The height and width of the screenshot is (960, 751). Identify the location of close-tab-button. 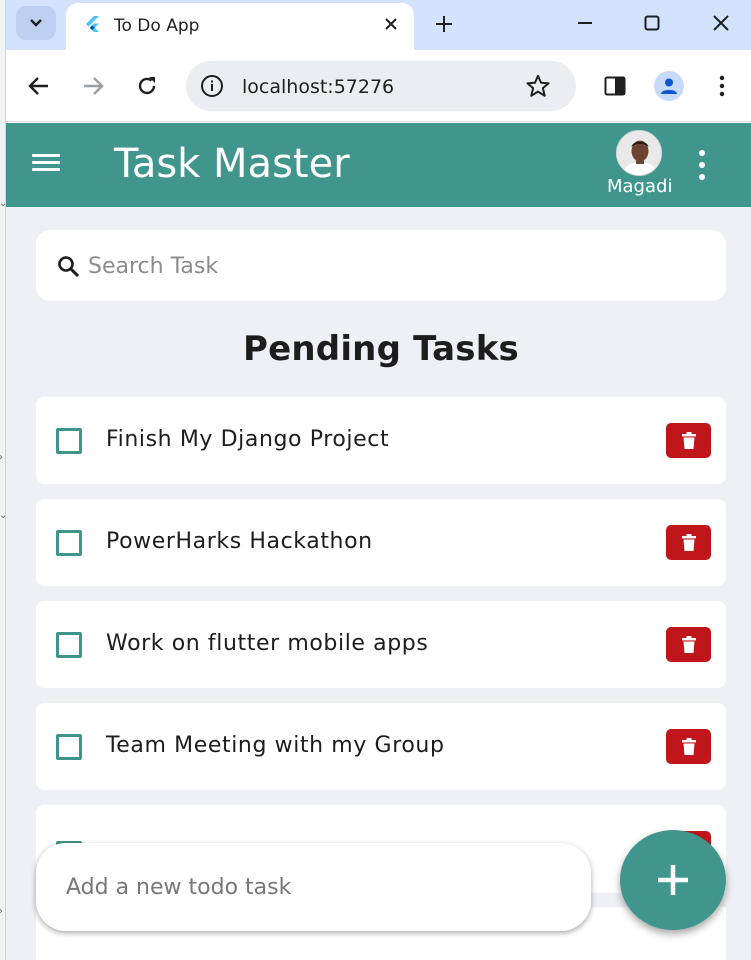
(391, 24).